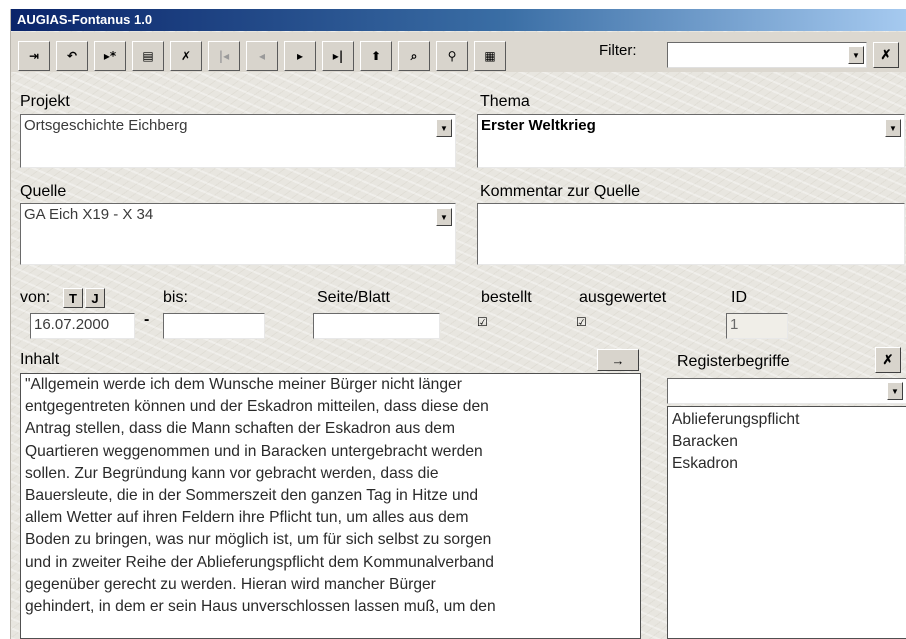 This screenshot has height=639, width=906. Describe the element at coordinates (338, 56) in the screenshot. I see `last-record-icon: ▸|` at that location.